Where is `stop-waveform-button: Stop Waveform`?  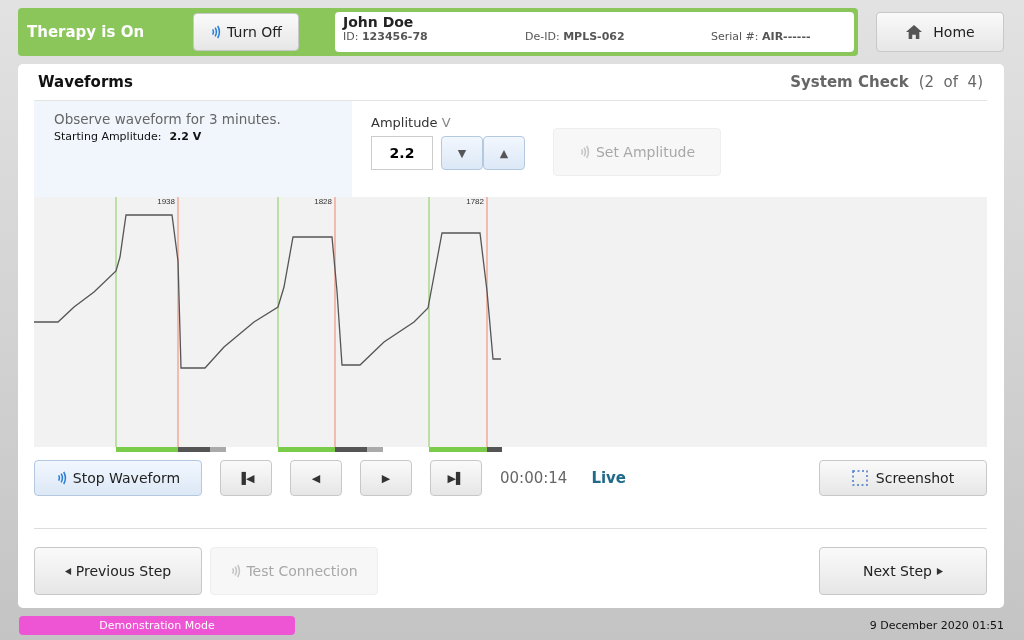
stop-waveform-button: Stop Waveform is located at coordinates (118, 478).